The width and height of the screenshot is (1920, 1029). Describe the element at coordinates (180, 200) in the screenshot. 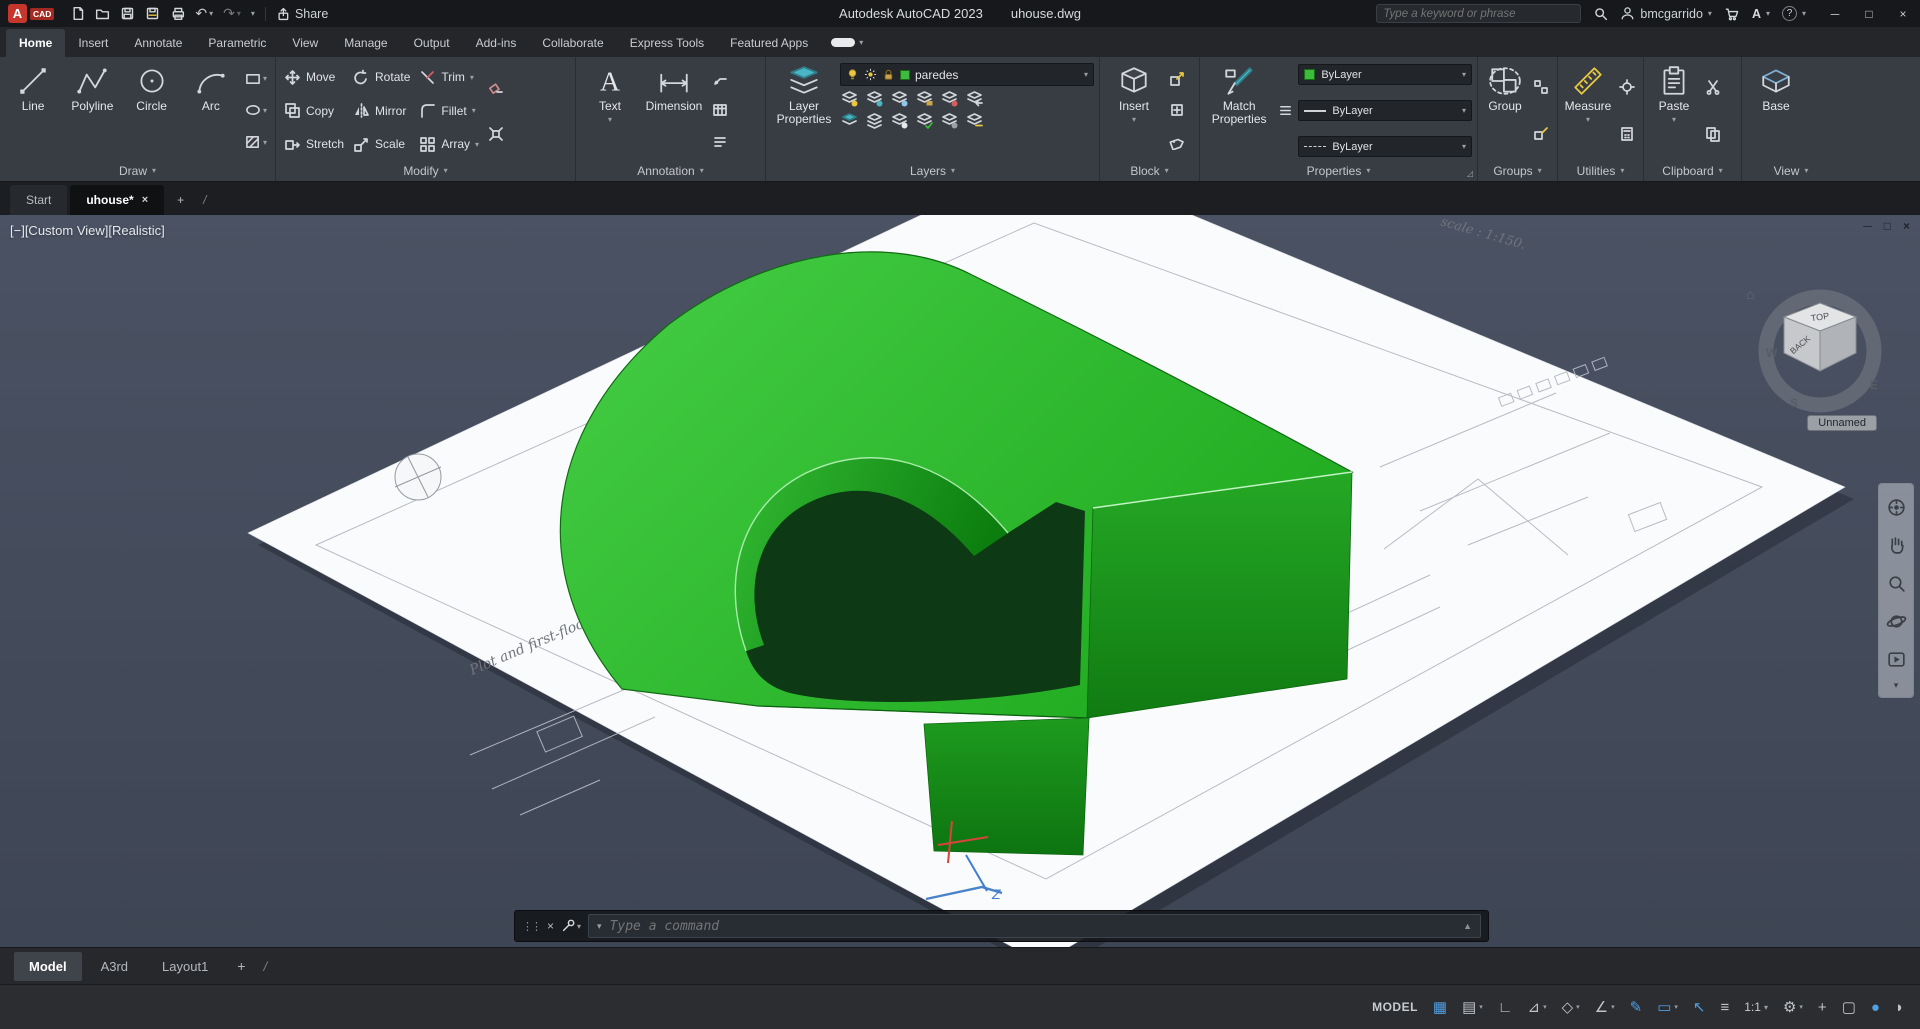

I see `new-drawing-tab-button: +` at that location.